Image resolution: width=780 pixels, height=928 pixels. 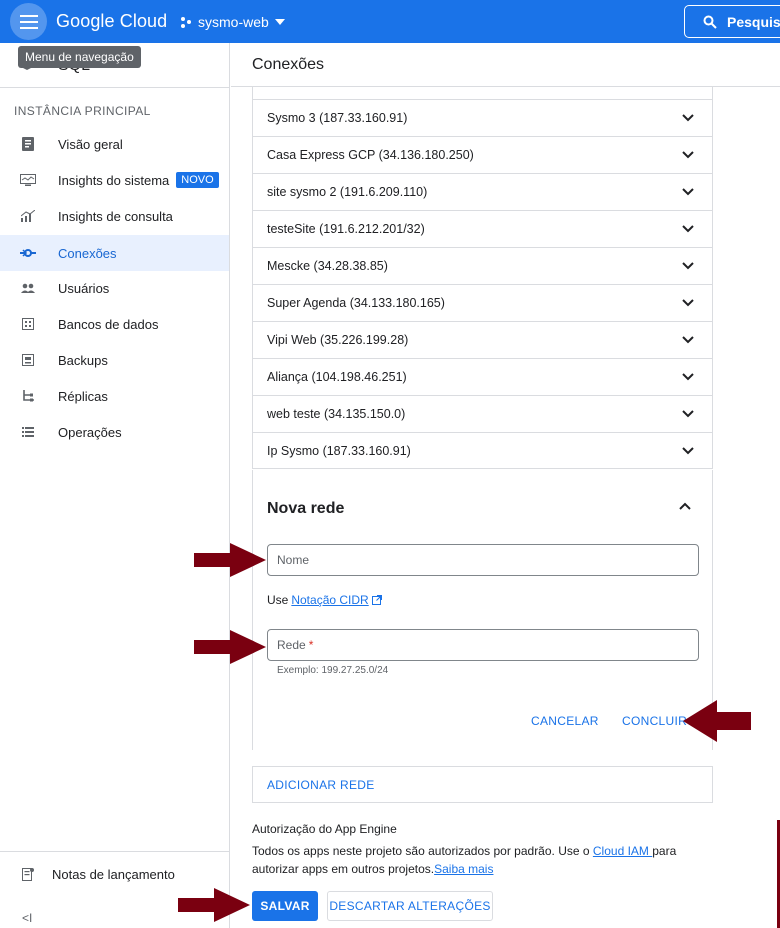 I want to click on cidr-hint: Use Notação CIDR, so click(x=324, y=600).